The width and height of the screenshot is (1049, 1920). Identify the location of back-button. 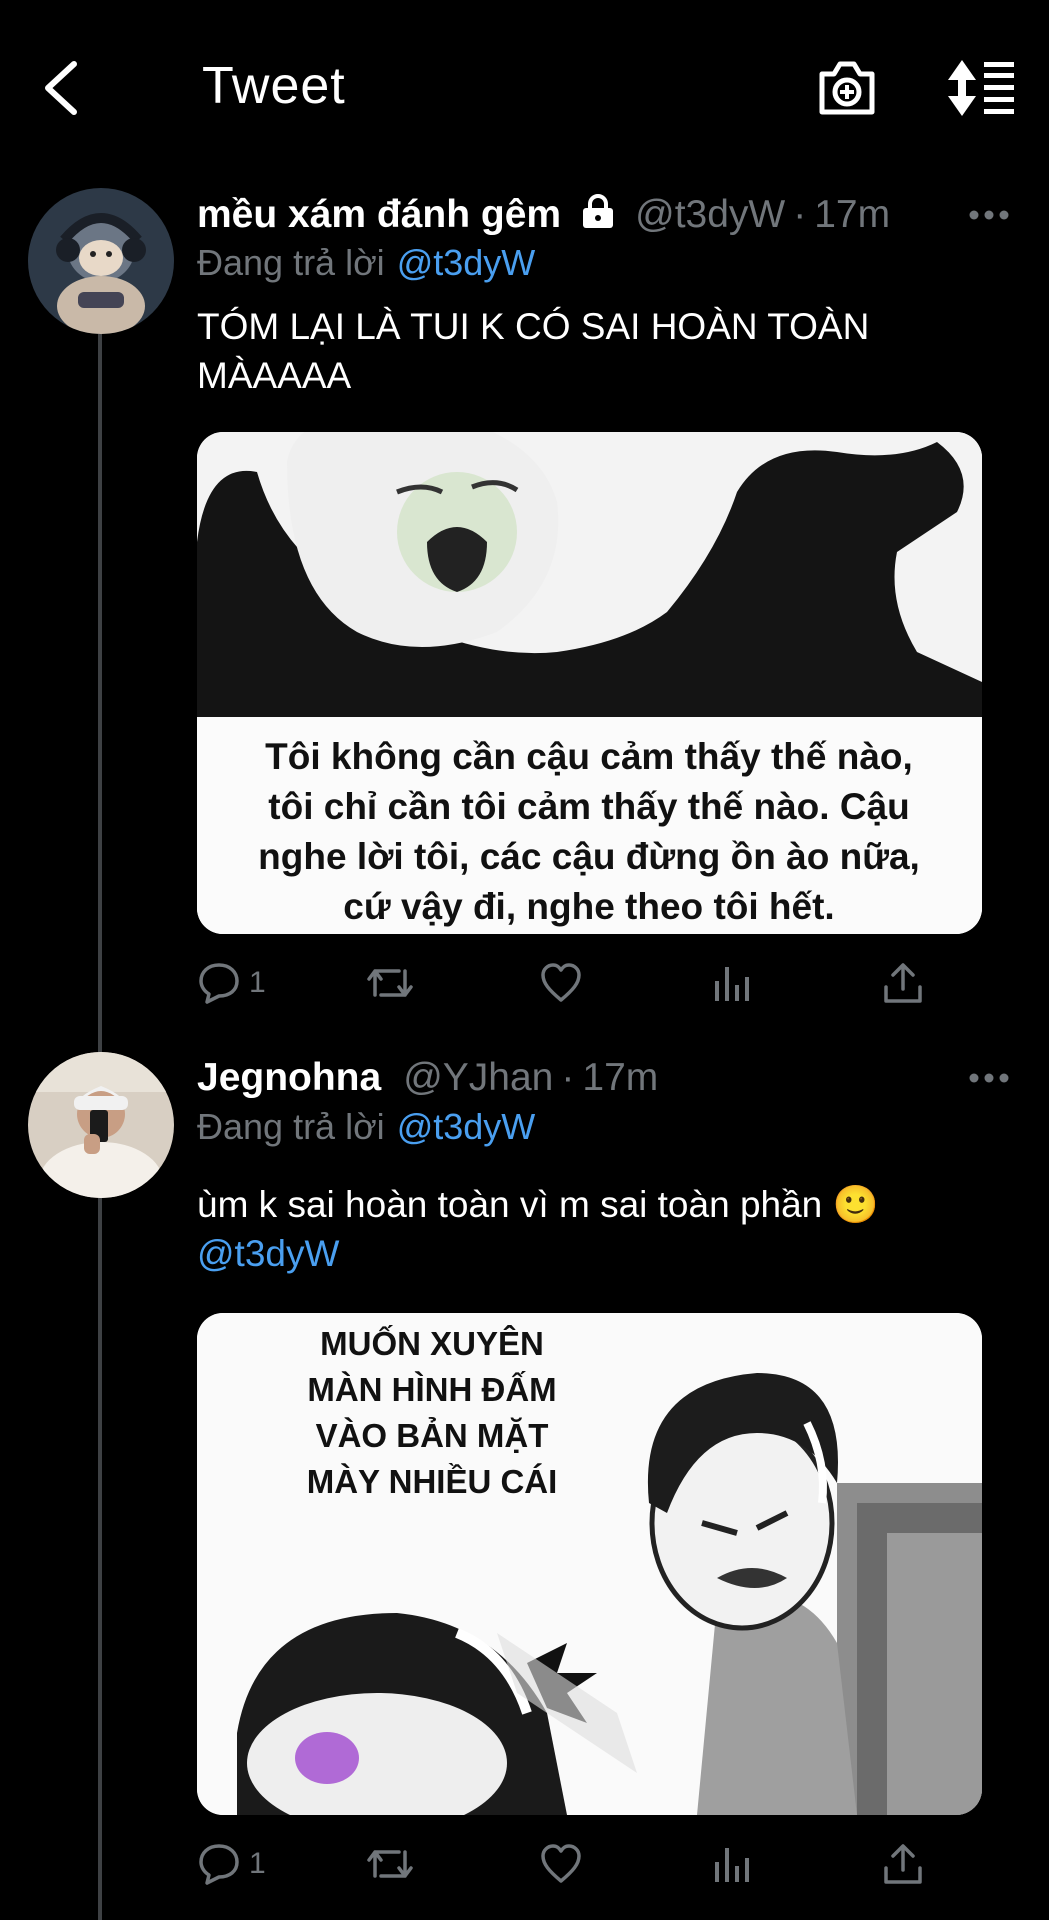
(63, 88).